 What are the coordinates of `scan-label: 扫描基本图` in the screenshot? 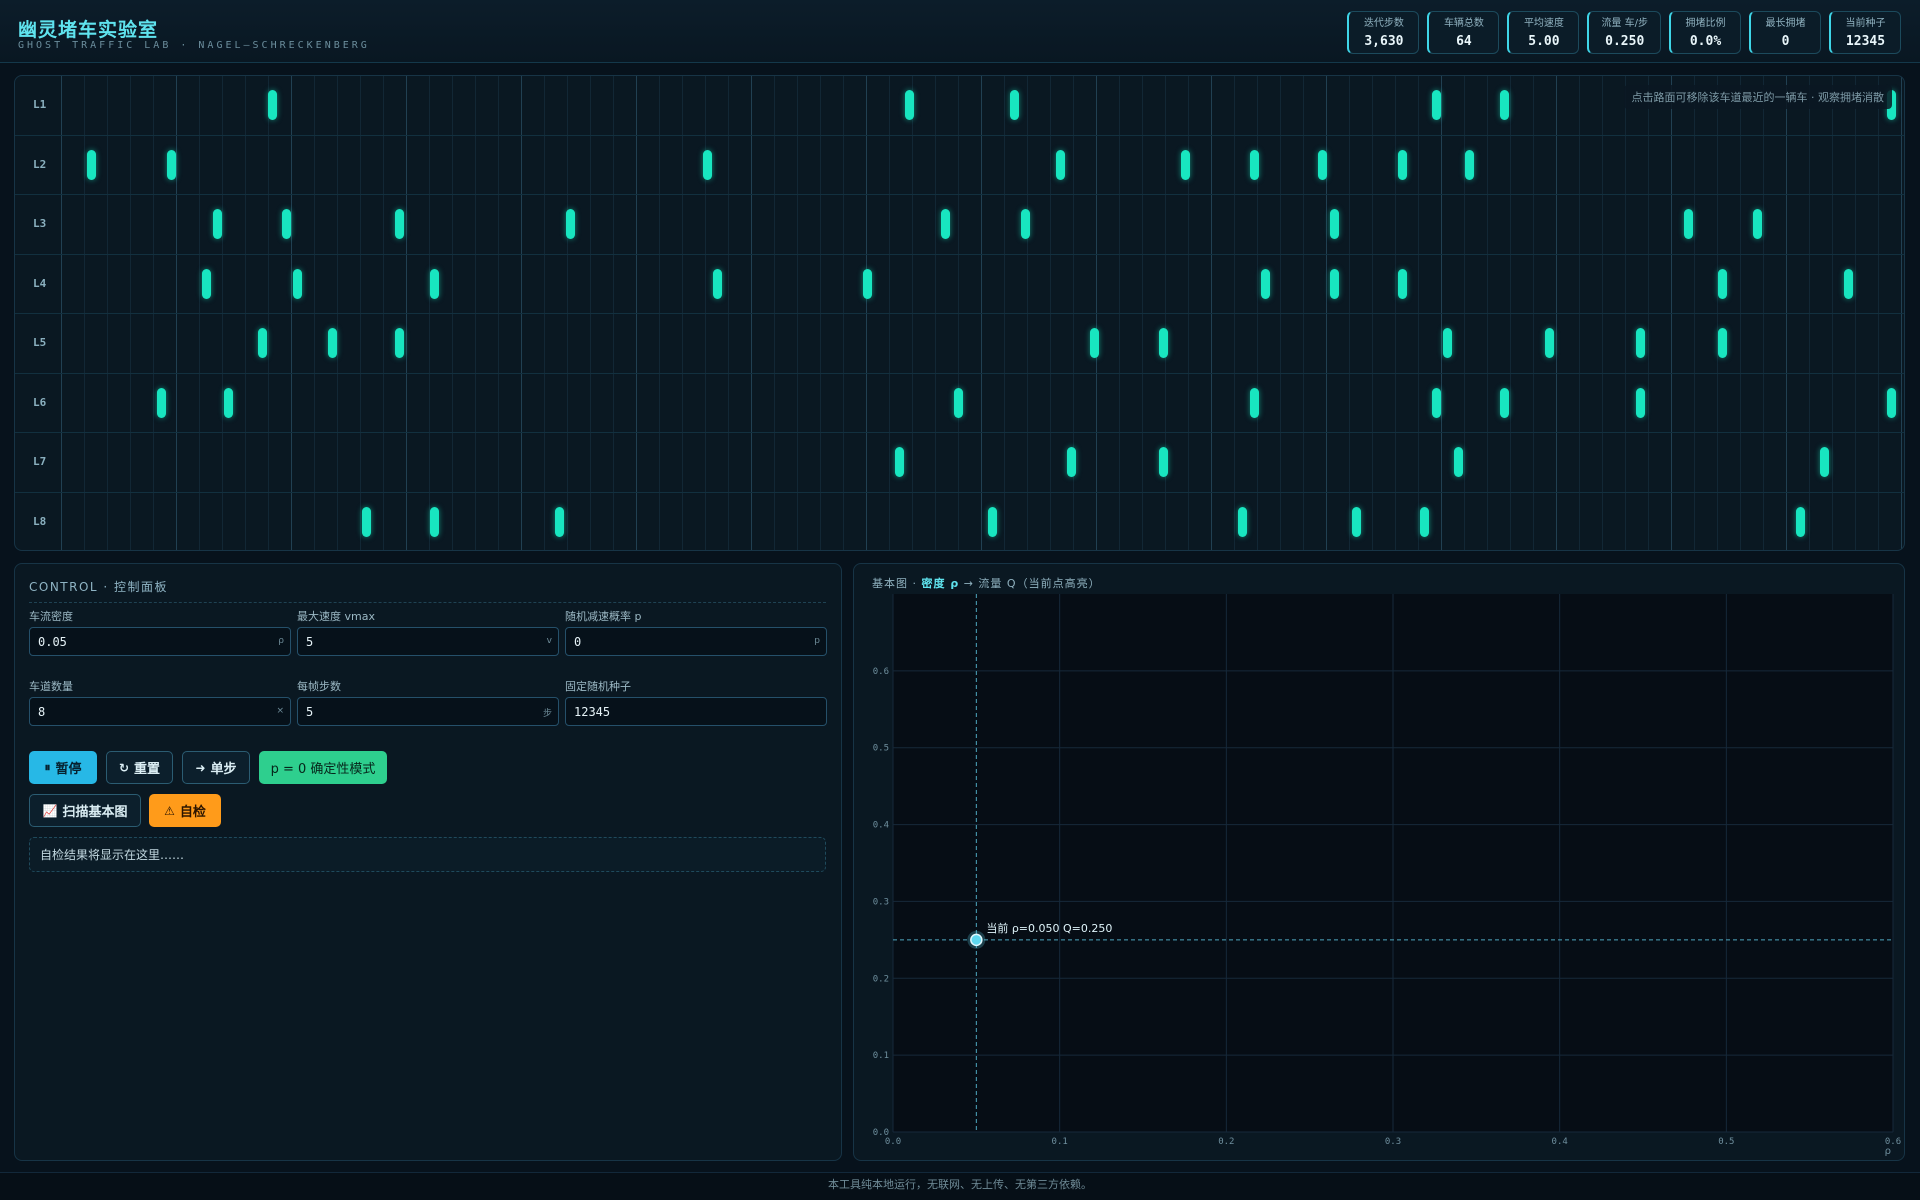 It's located at (95, 812).